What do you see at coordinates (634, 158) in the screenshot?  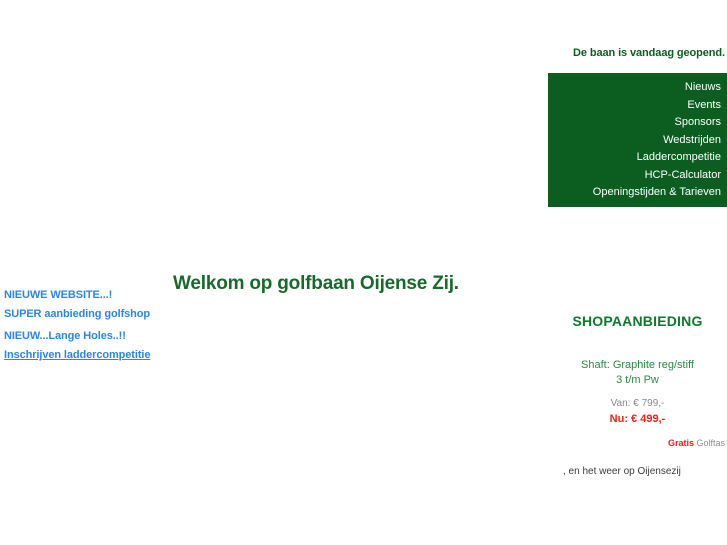 I see `nav-item-laddercompetitie: Laddercompetitie` at bounding box center [634, 158].